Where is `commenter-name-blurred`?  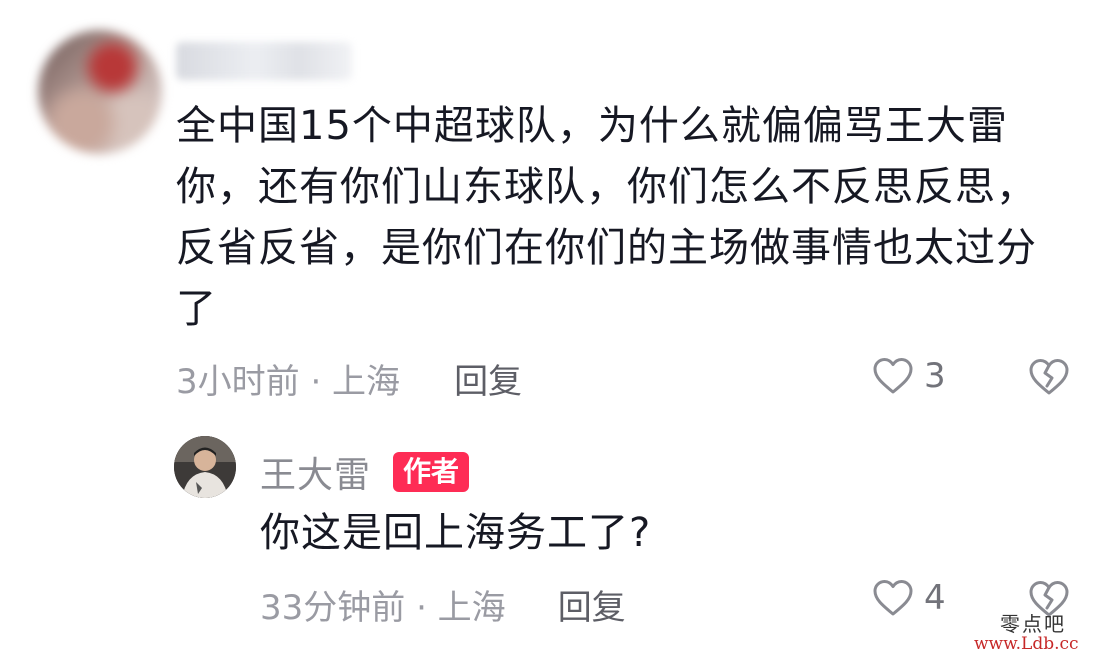
commenter-name-blurred is located at coordinates (264, 61).